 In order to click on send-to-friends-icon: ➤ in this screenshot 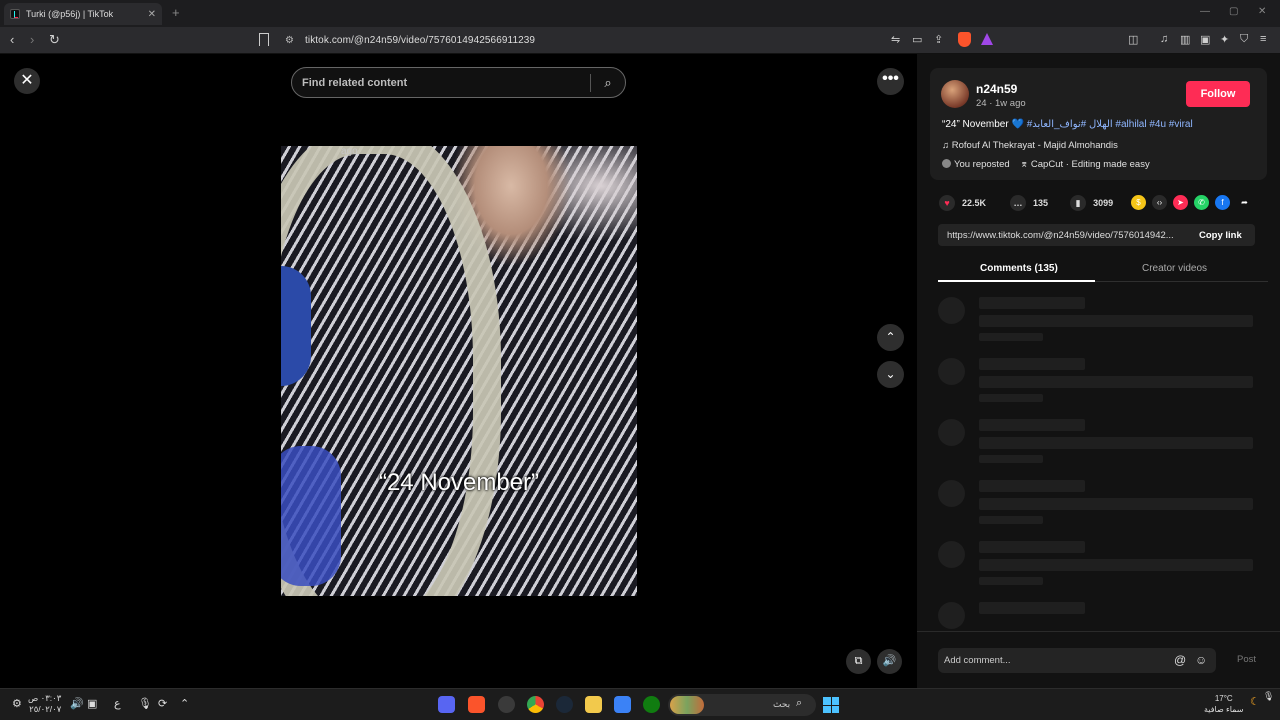, I will do `click(1180, 202)`.